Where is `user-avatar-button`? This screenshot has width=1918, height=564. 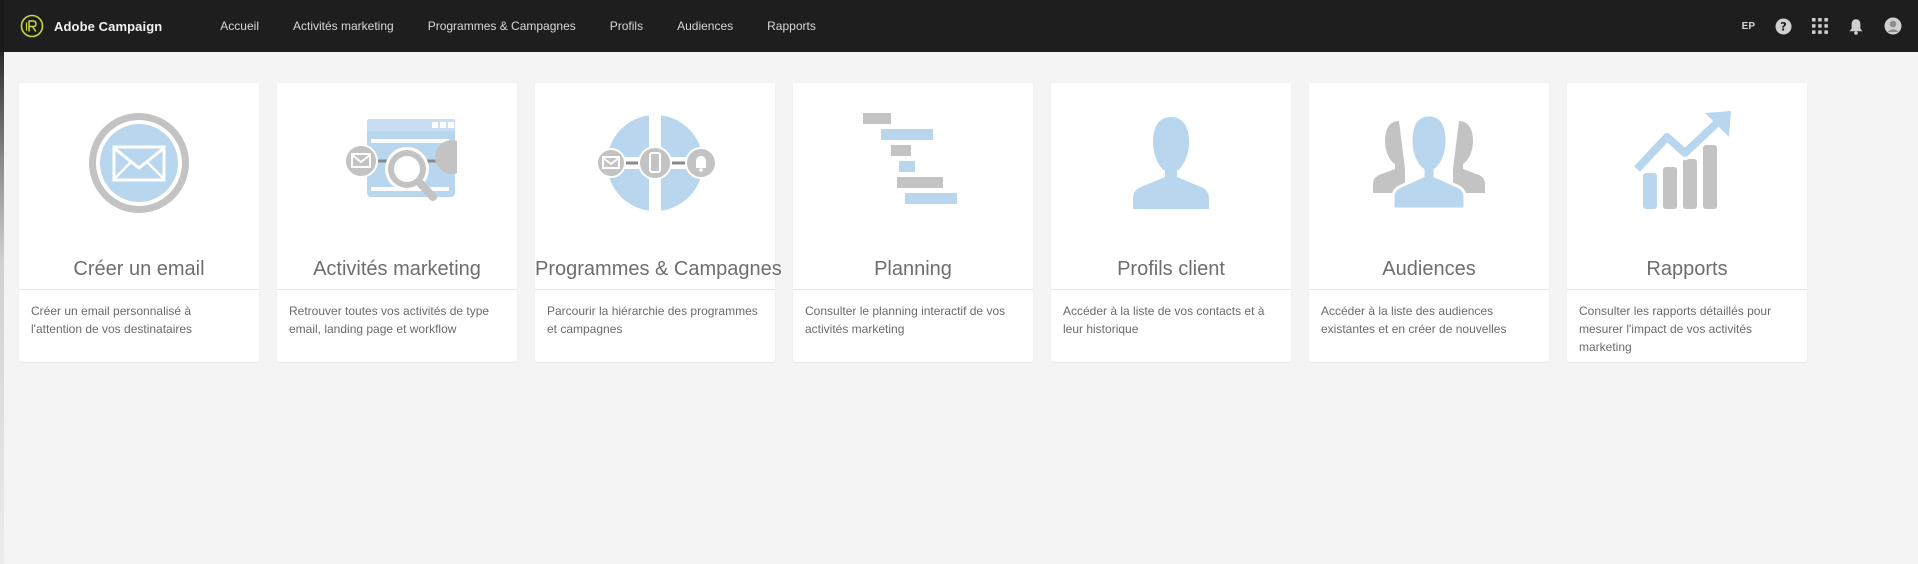 user-avatar-button is located at coordinates (1893, 26).